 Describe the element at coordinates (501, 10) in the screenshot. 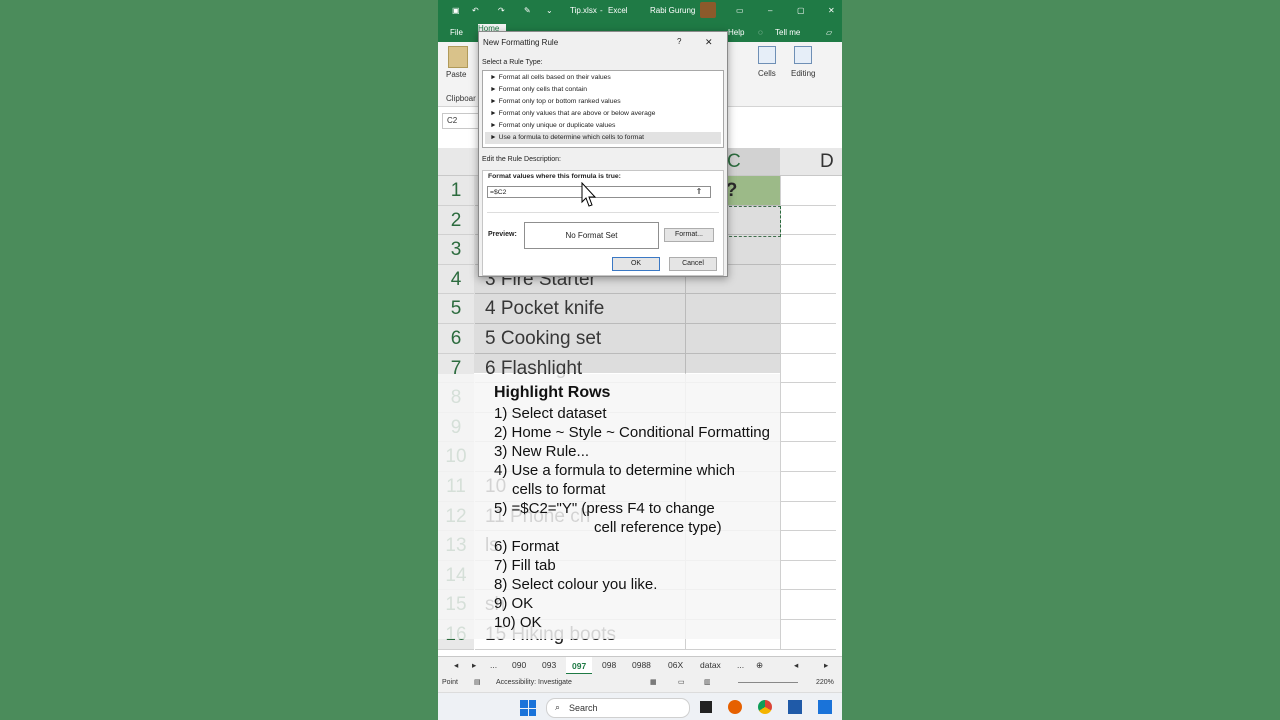

I see `redo-icon: ↷` at that location.